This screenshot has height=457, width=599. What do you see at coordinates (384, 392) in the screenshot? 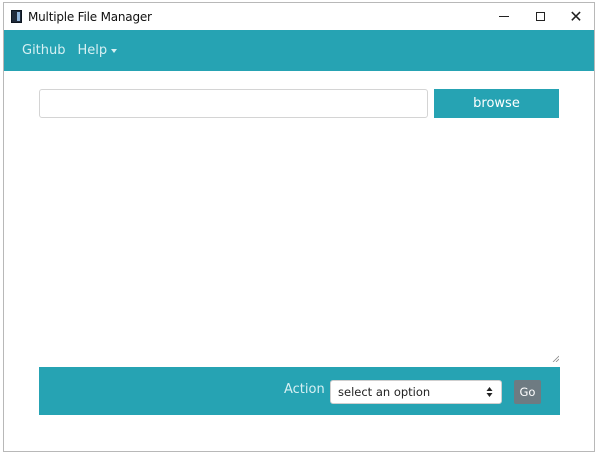
I see `action-select-value: select an option` at bounding box center [384, 392].